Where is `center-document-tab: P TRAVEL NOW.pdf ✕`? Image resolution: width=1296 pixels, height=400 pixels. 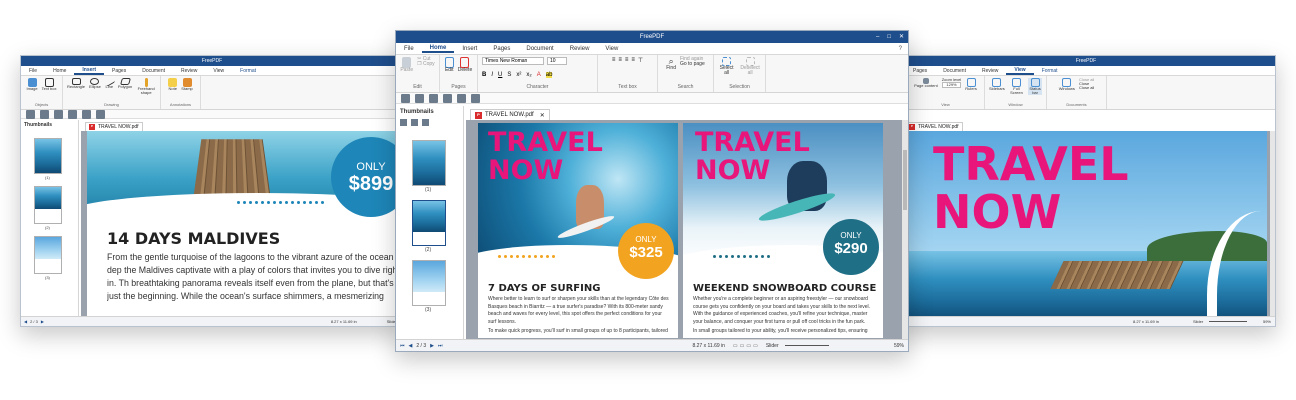
center-document-tab: P TRAVEL NOW.pdf ✕ is located at coordinates (510, 114).